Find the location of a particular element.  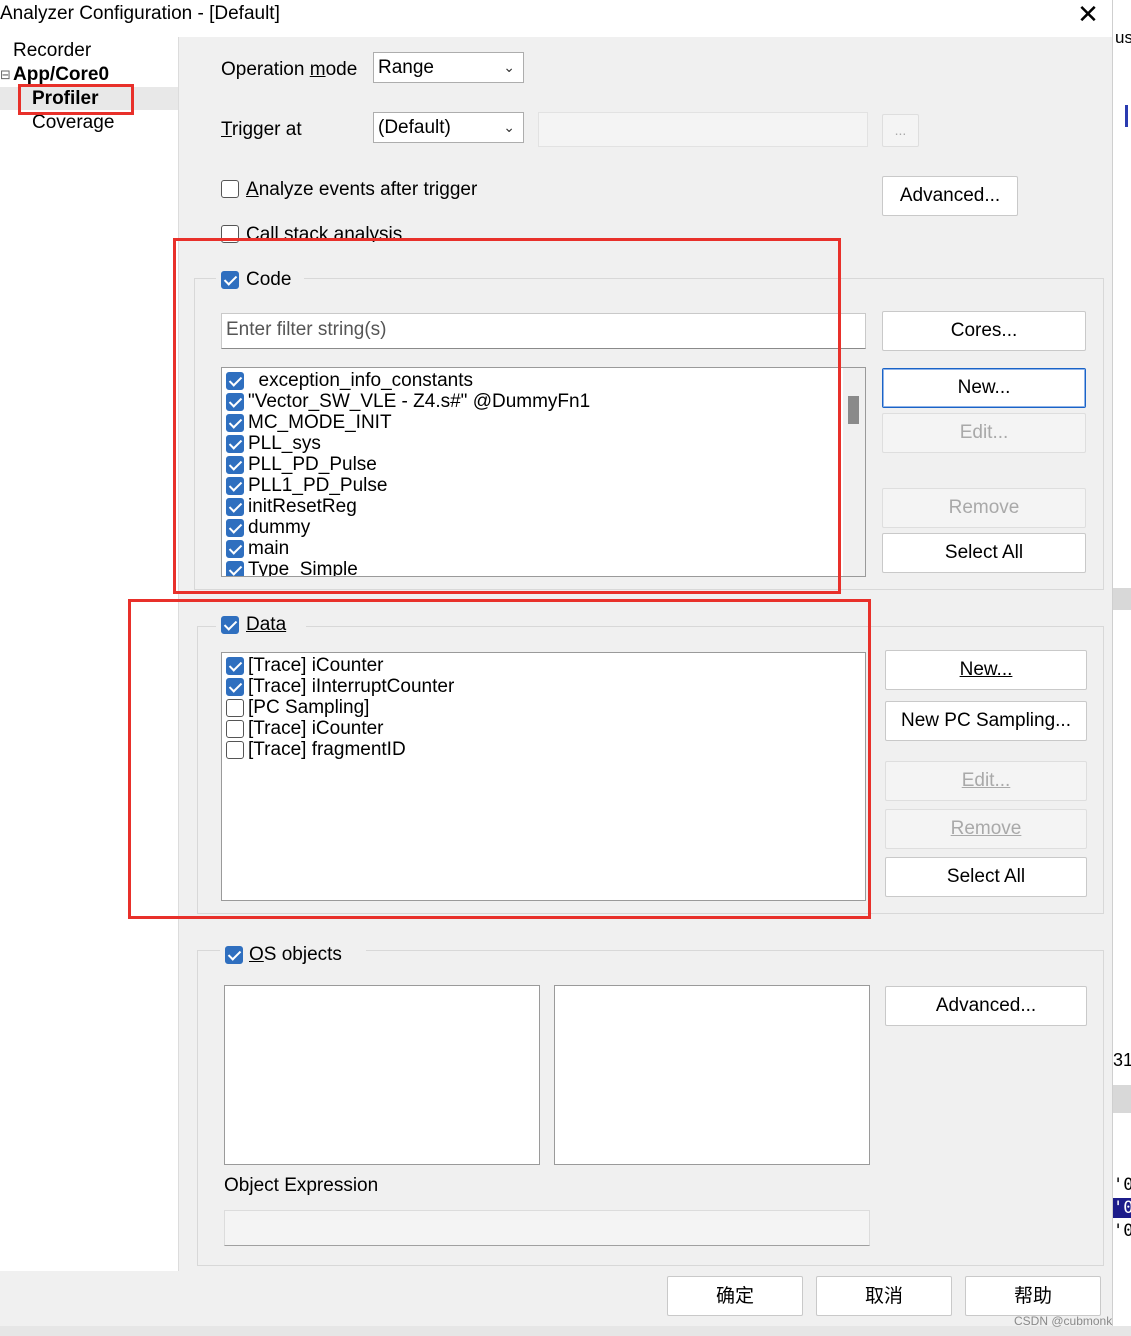

operation-mode-select: Range ⌄ is located at coordinates (448, 67).